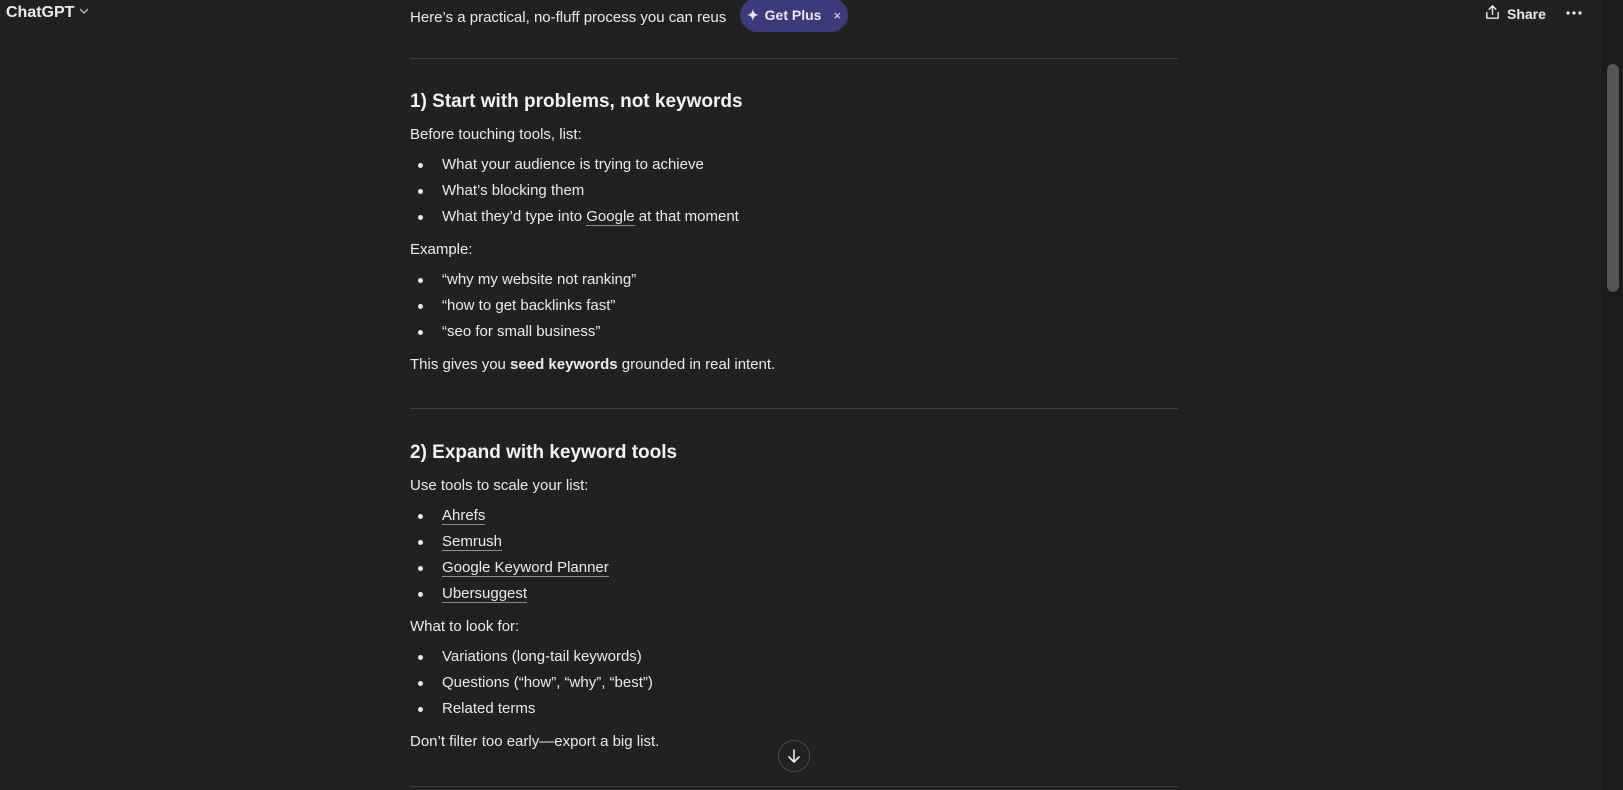 This screenshot has height=790, width=1623. What do you see at coordinates (499, 485) in the screenshot?
I see `section-2-lead: Use tools to scale your list:` at bounding box center [499, 485].